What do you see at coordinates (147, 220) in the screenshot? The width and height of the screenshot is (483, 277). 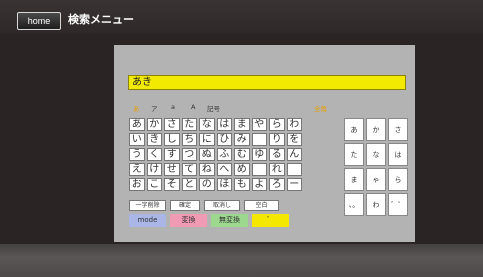 I see `mode-button: mode` at bounding box center [147, 220].